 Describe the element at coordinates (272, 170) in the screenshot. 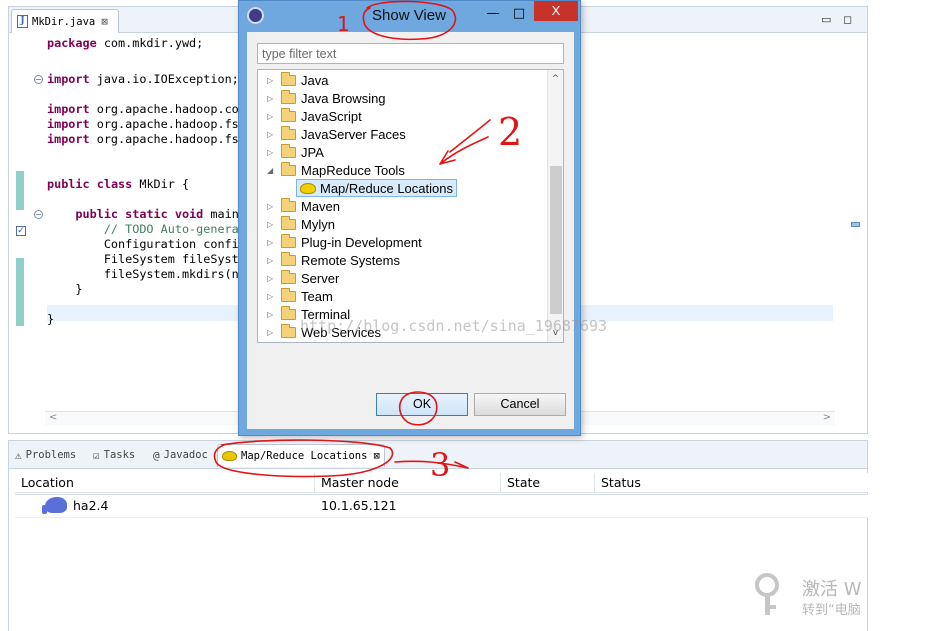

I see `expanded-arrow-icon: ◢` at that location.